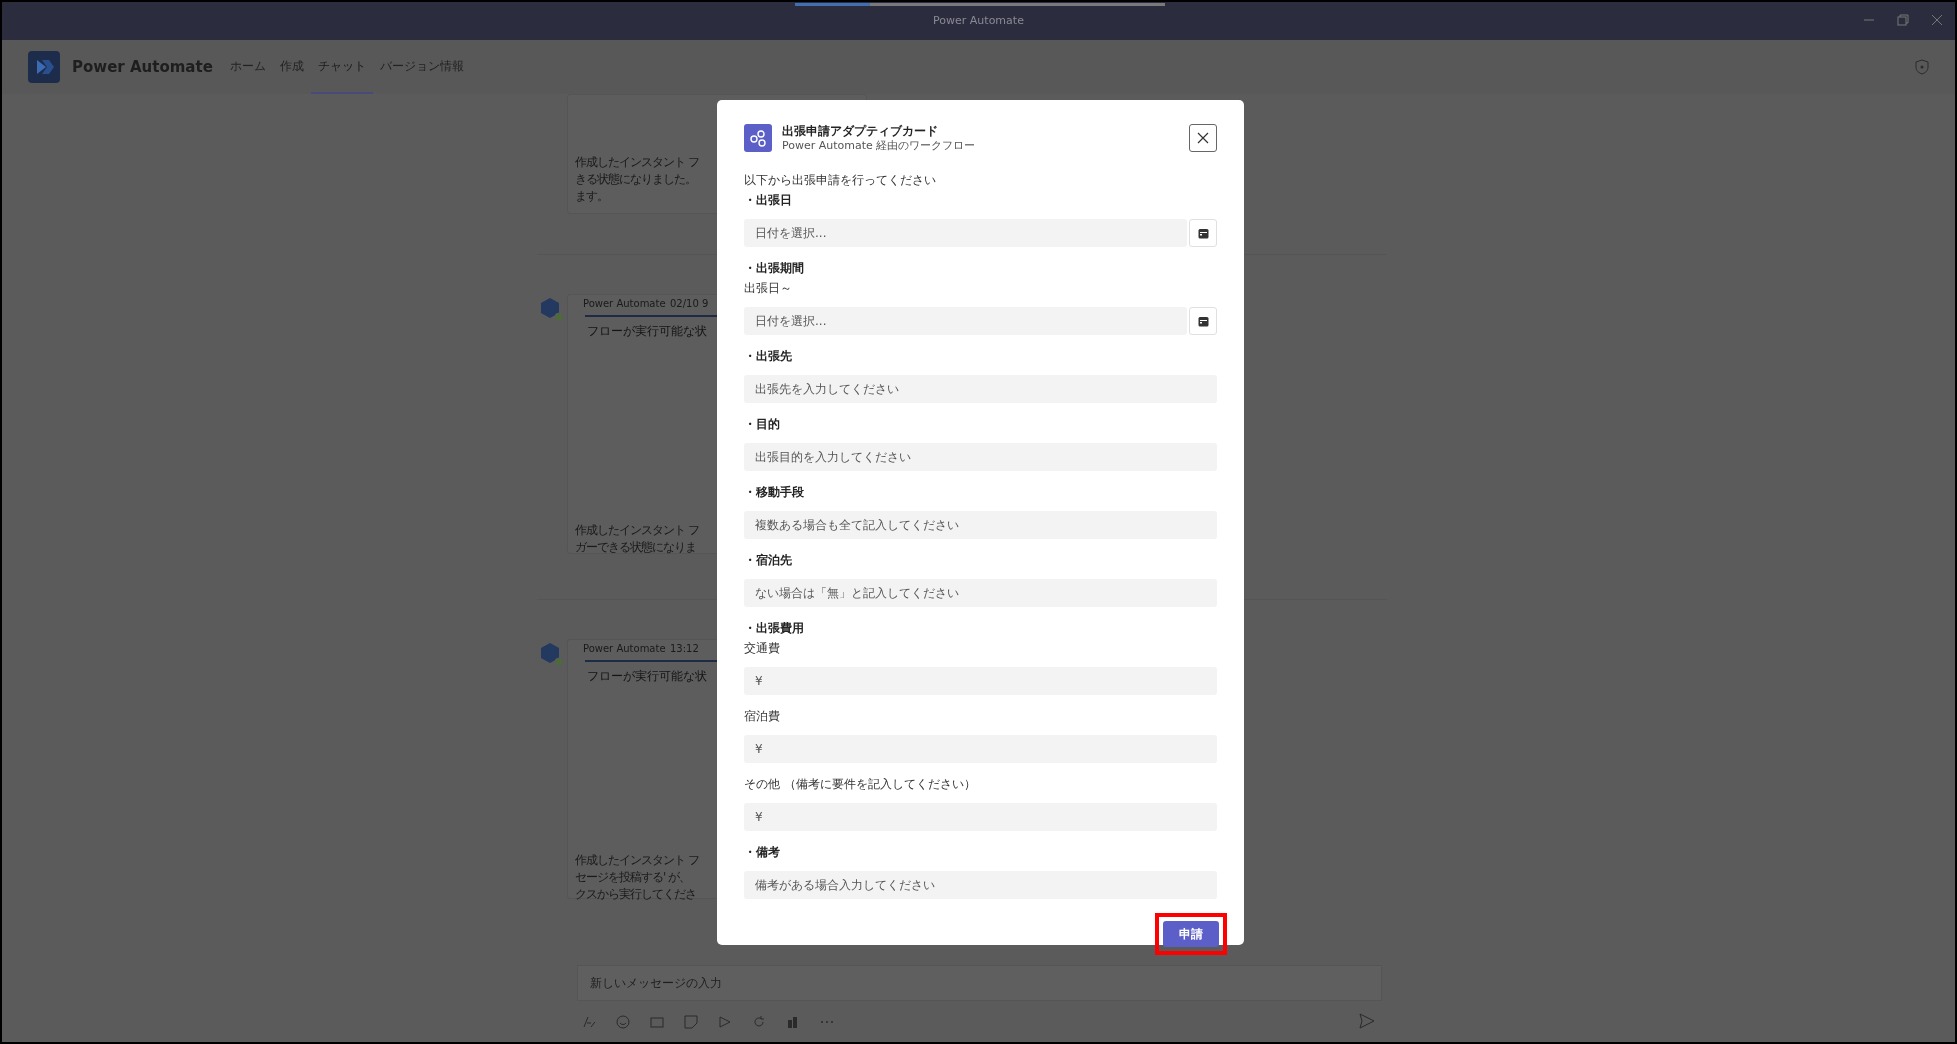  What do you see at coordinates (980, 525) in the screenshot?
I see `text-field: 複数ある場合も全て記入してください` at bounding box center [980, 525].